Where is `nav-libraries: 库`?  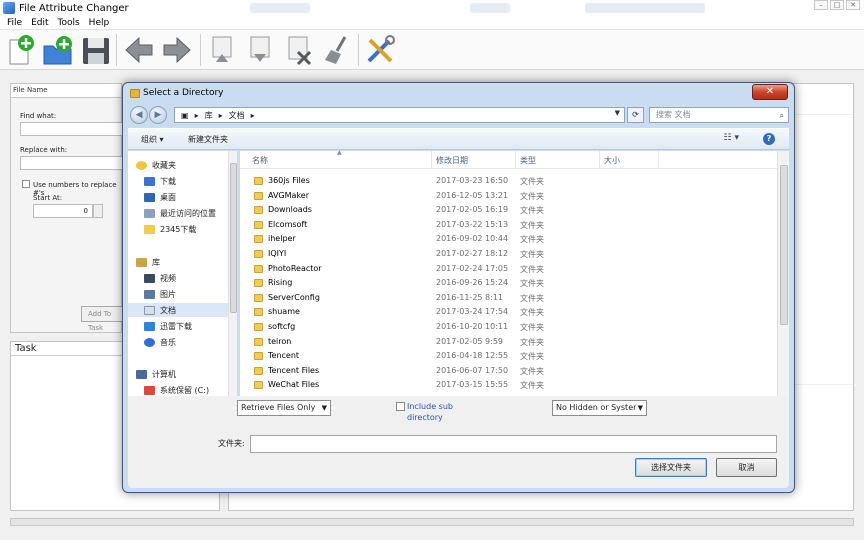 nav-libraries: 库 is located at coordinates (148, 262).